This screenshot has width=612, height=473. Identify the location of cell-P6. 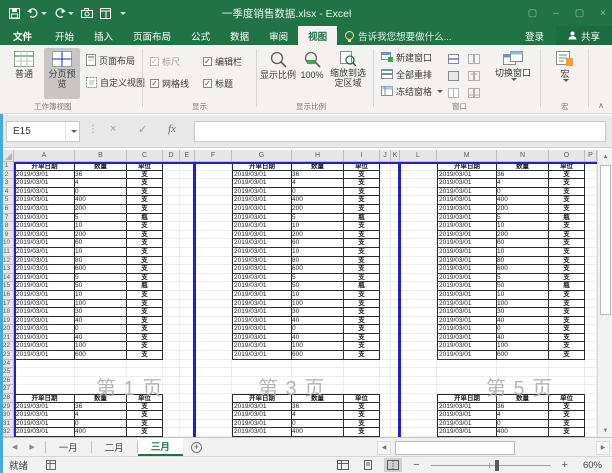
(591, 209).